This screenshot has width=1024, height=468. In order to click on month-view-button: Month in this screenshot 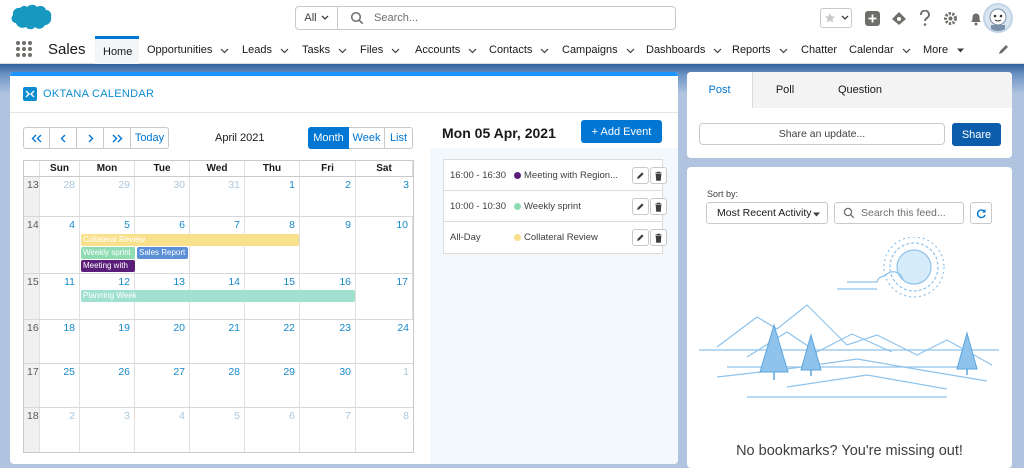, I will do `click(328, 138)`.